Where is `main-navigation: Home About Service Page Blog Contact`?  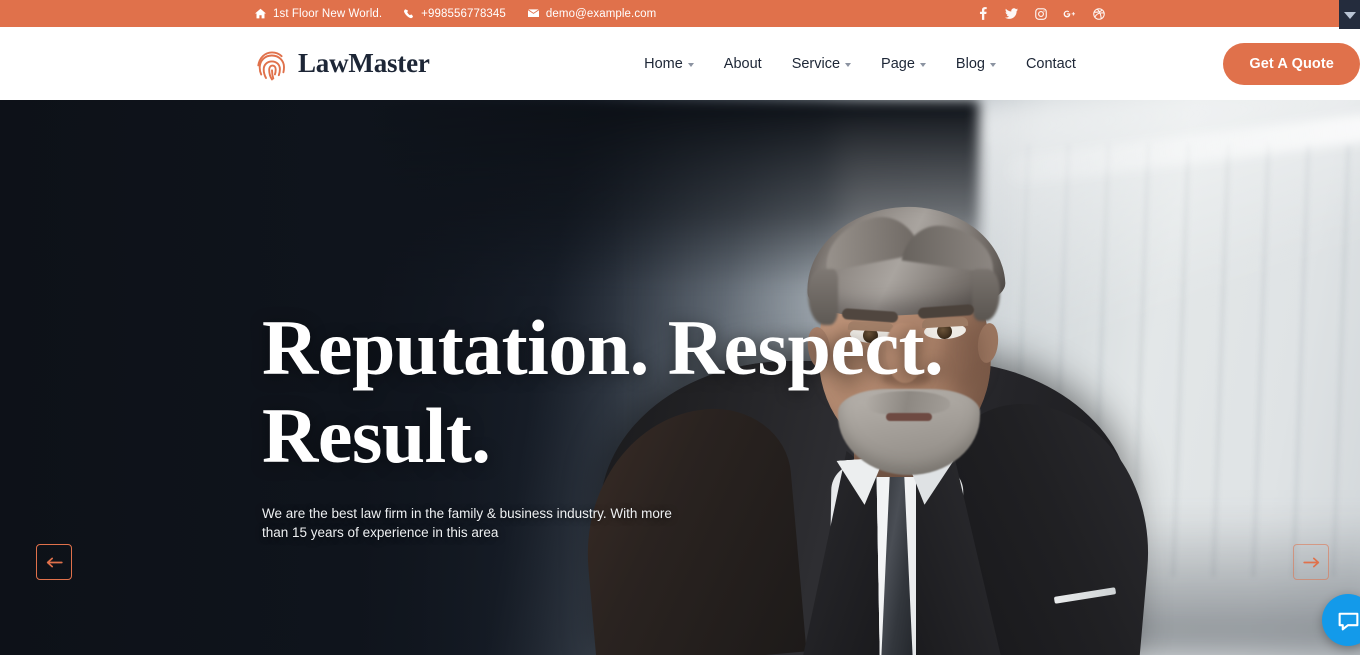
main-navigation: Home About Service Page Blog Contact is located at coordinates (860, 64).